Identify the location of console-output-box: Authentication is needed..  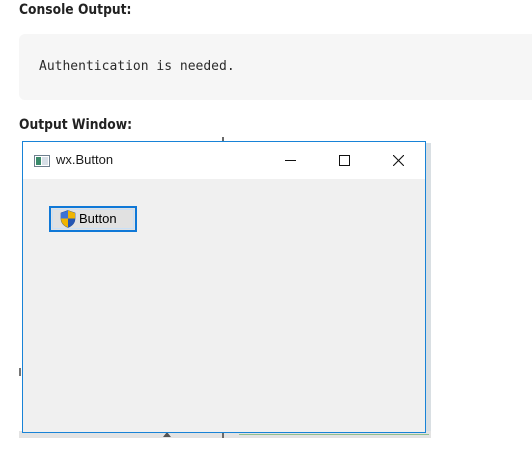
(275, 67).